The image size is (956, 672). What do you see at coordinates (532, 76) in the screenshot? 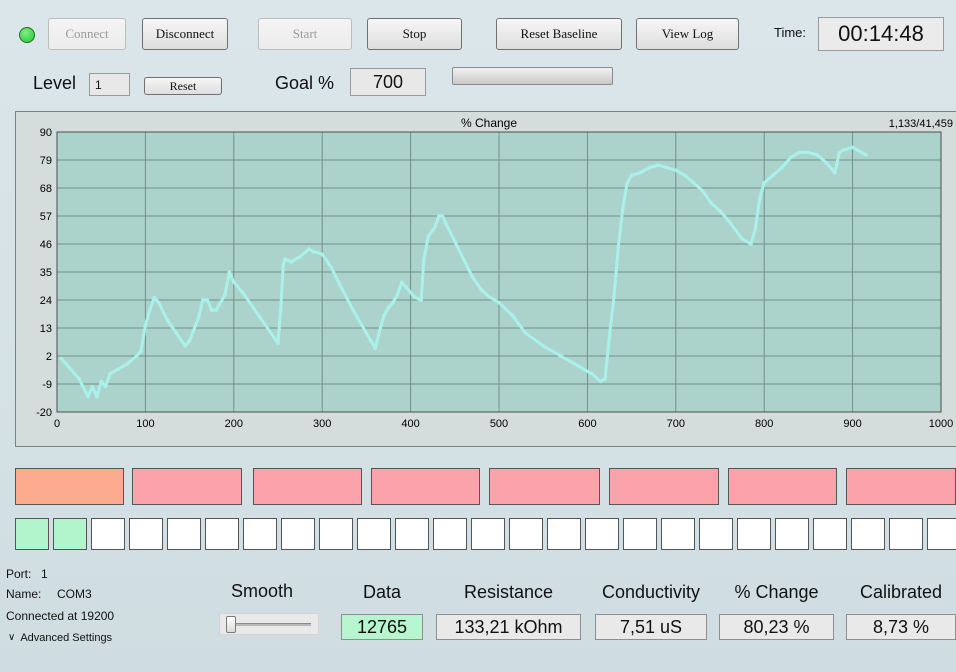
I see `goal-progress-bar` at bounding box center [532, 76].